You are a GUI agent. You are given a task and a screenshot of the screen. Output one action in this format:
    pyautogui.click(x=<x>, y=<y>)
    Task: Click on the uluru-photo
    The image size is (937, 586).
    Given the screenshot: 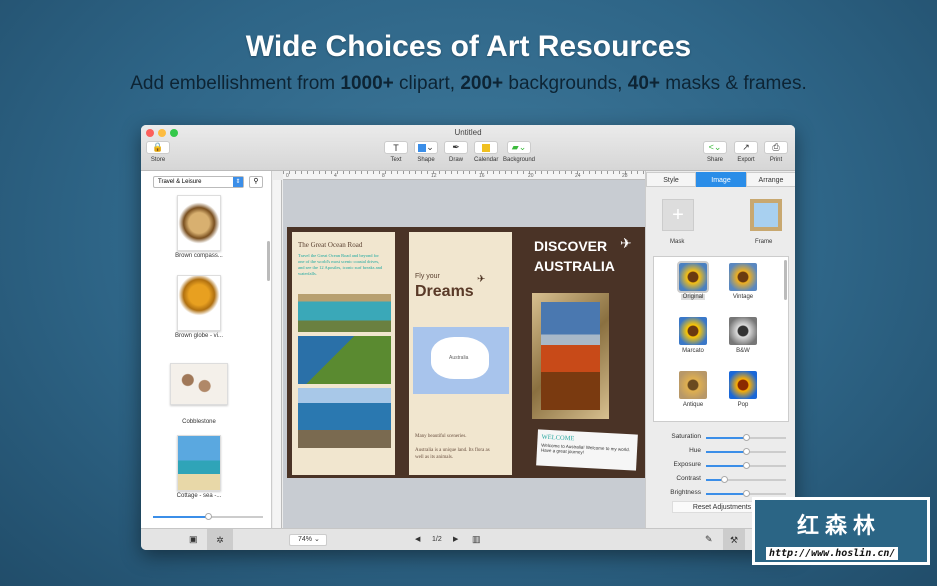 What is the action you would take?
    pyautogui.click(x=570, y=356)
    